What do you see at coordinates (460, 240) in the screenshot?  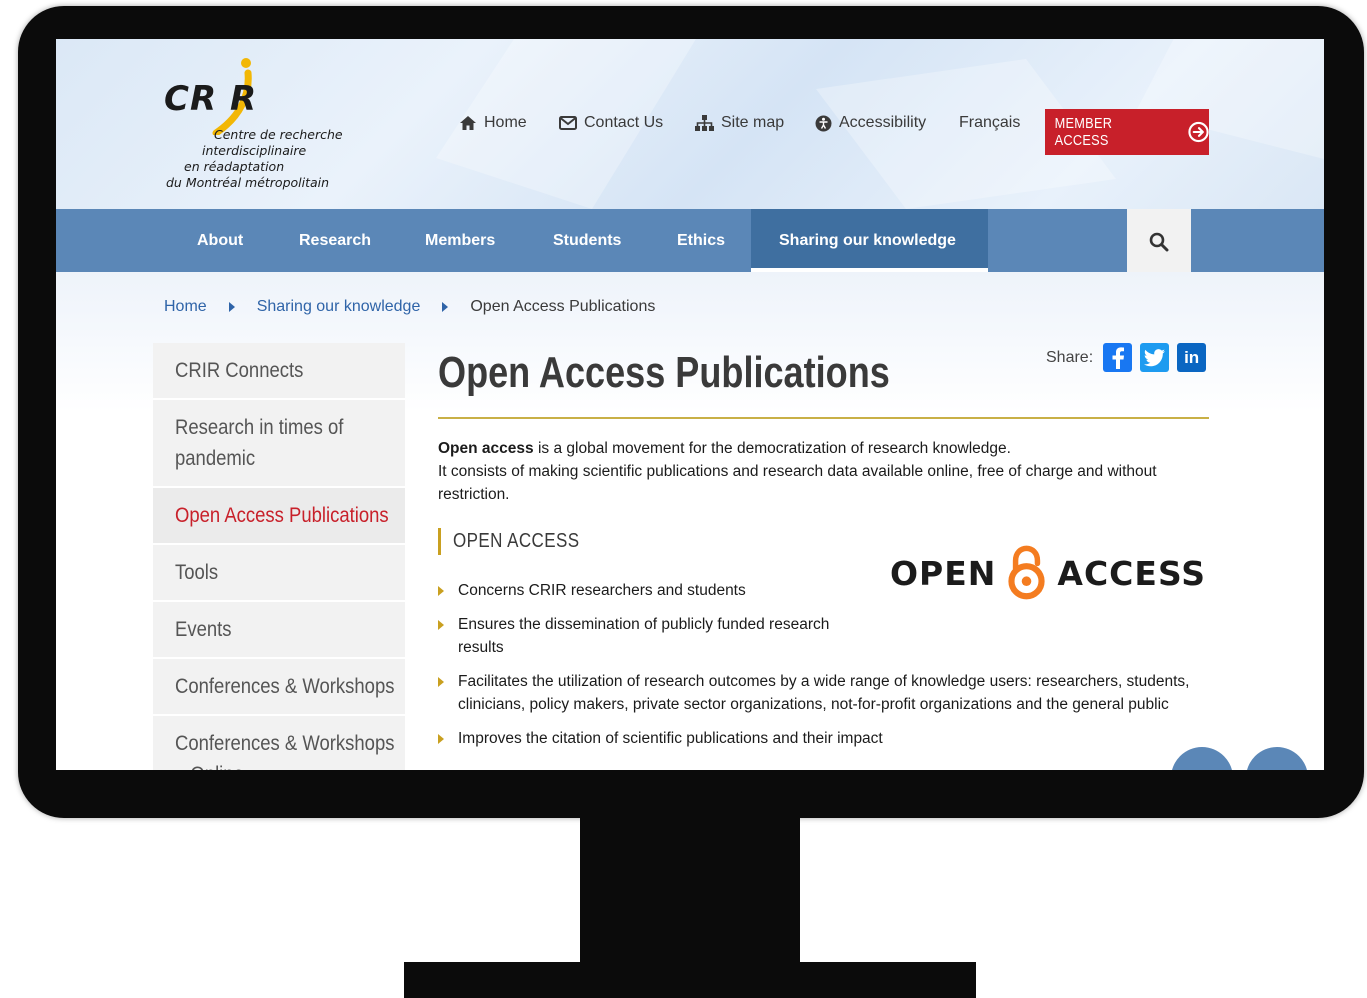 I see `nav-members: Members` at bounding box center [460, 240].